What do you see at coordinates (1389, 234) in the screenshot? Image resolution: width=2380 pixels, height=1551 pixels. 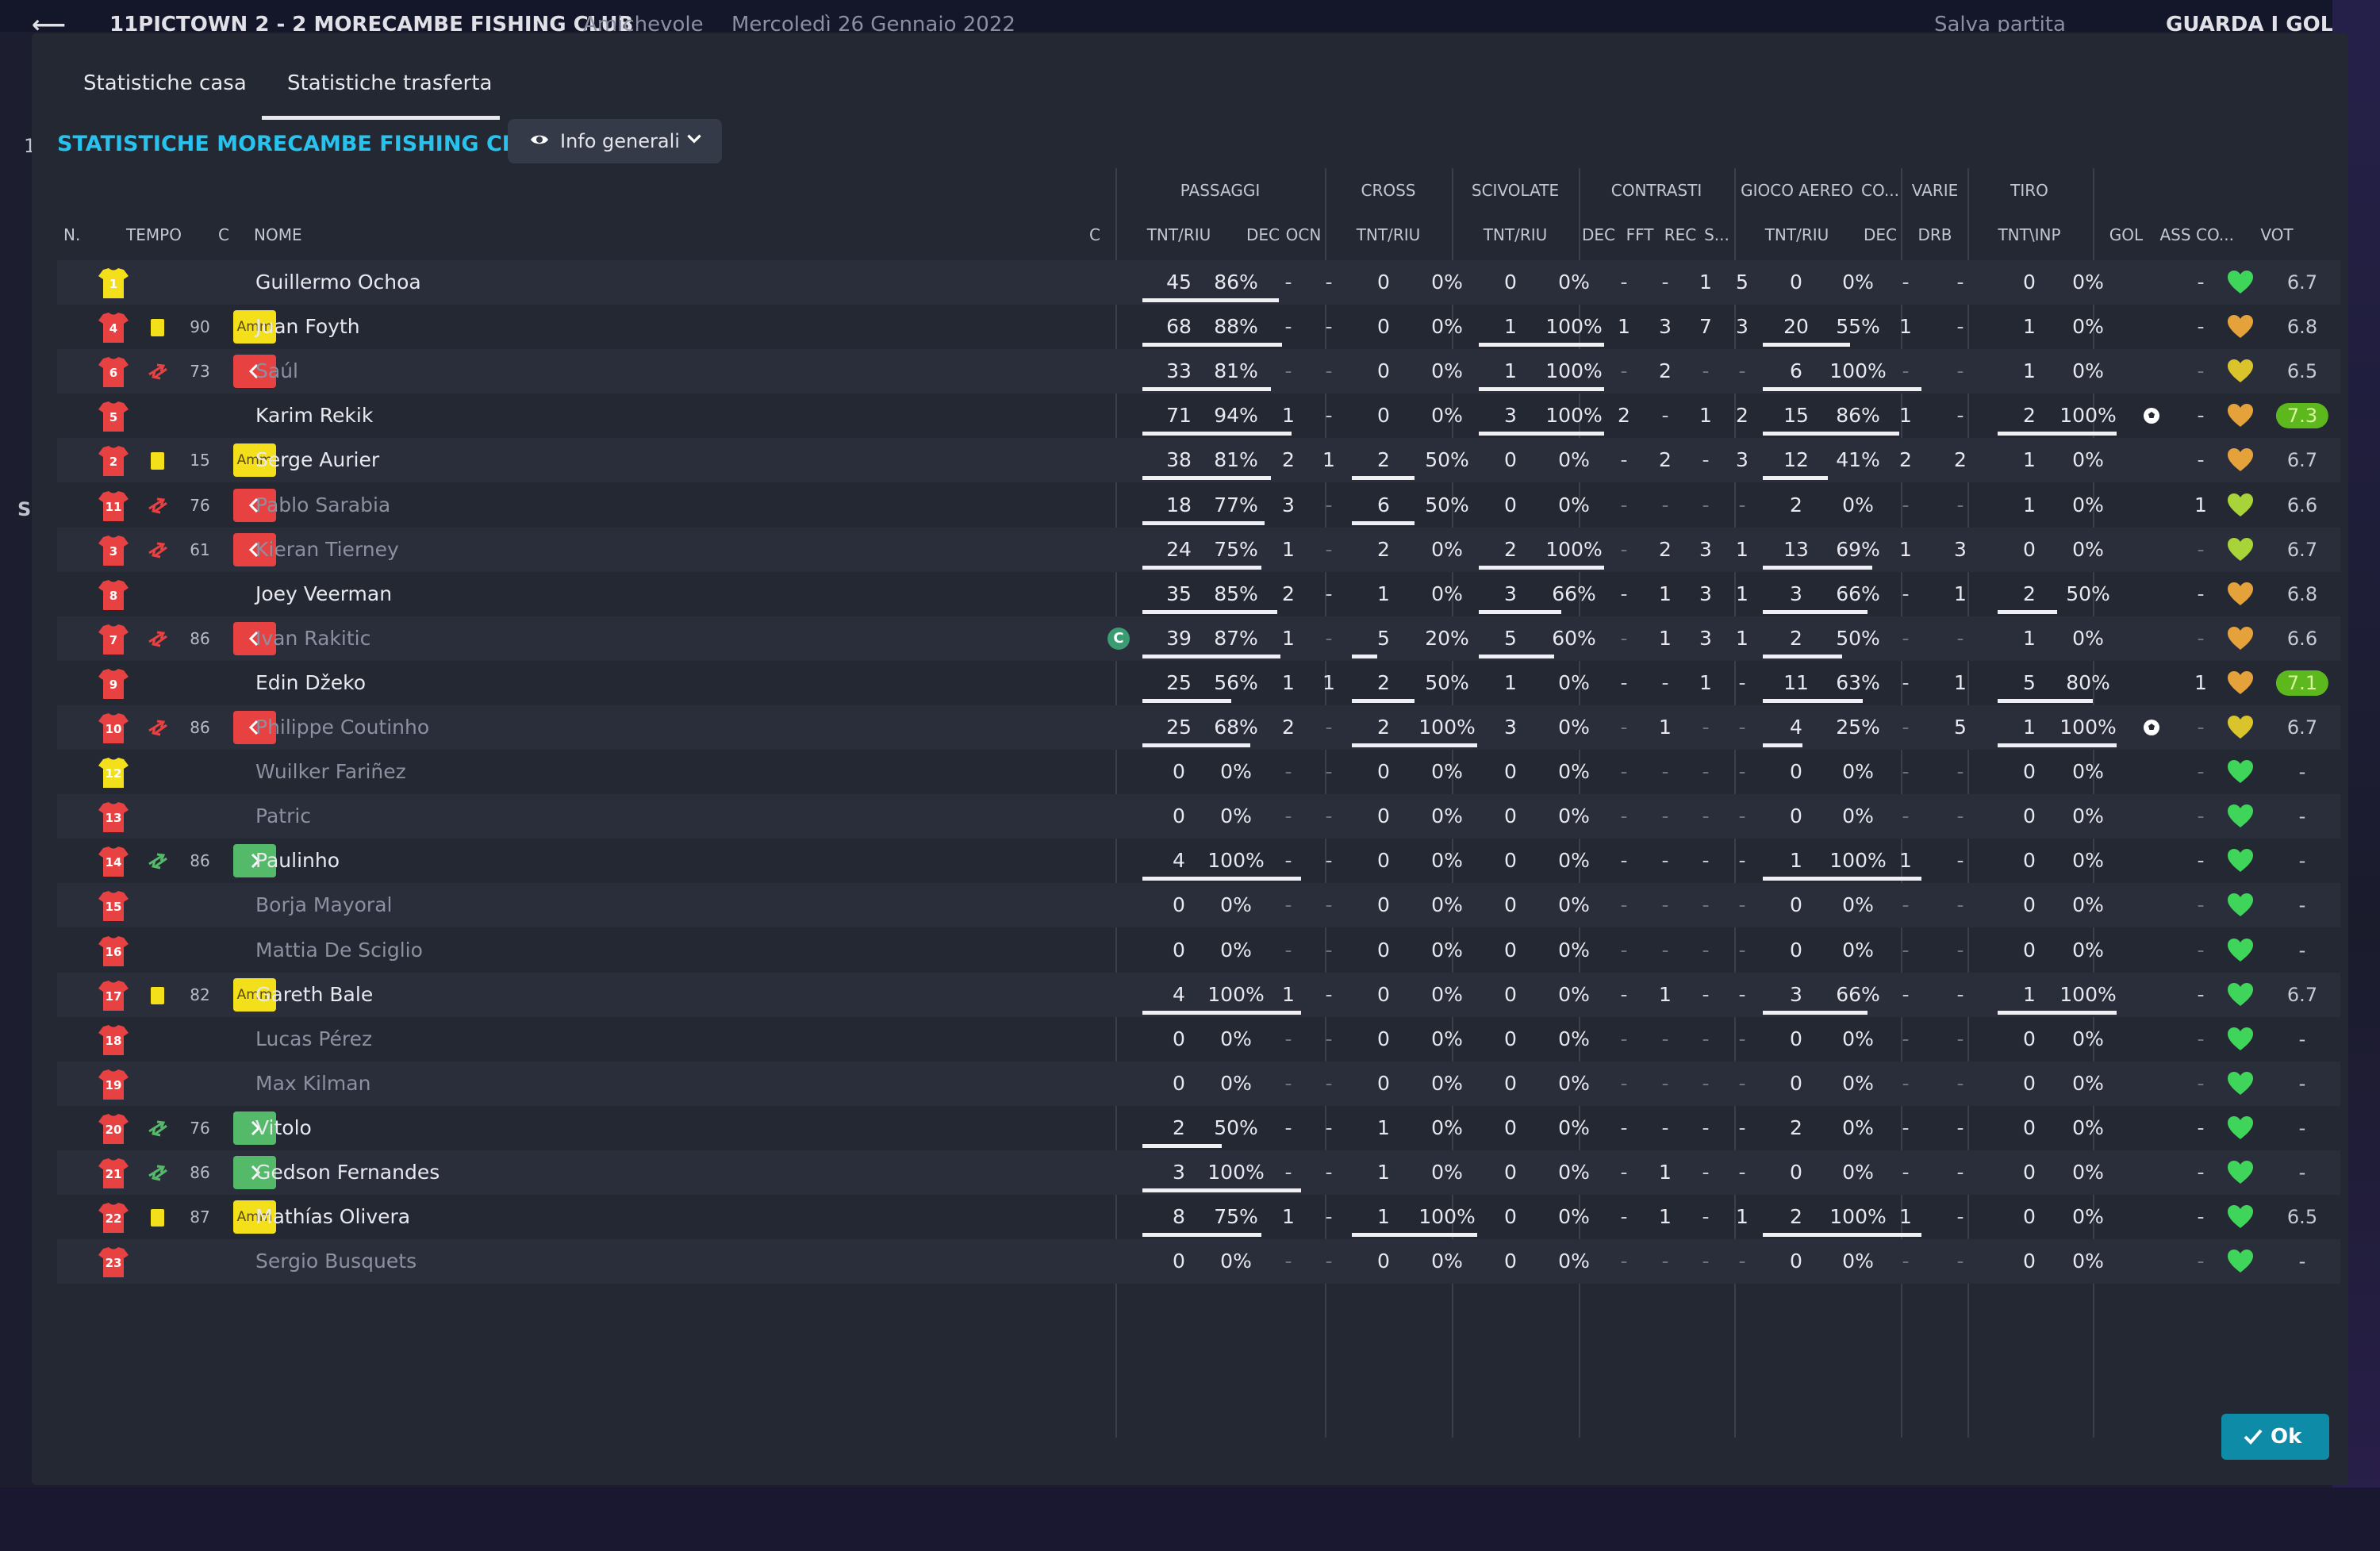 I see `header-cross-tnt-riu: TNT/RIU` at bounding box center [1389, 234].